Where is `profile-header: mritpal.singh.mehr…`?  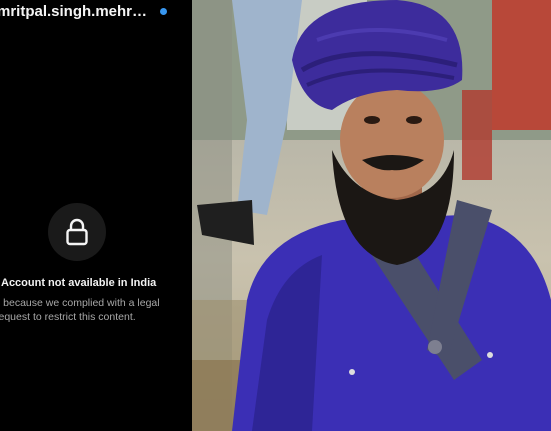 profile-header: mritpal.singh.mehr… is located at coordinates (84, 11).